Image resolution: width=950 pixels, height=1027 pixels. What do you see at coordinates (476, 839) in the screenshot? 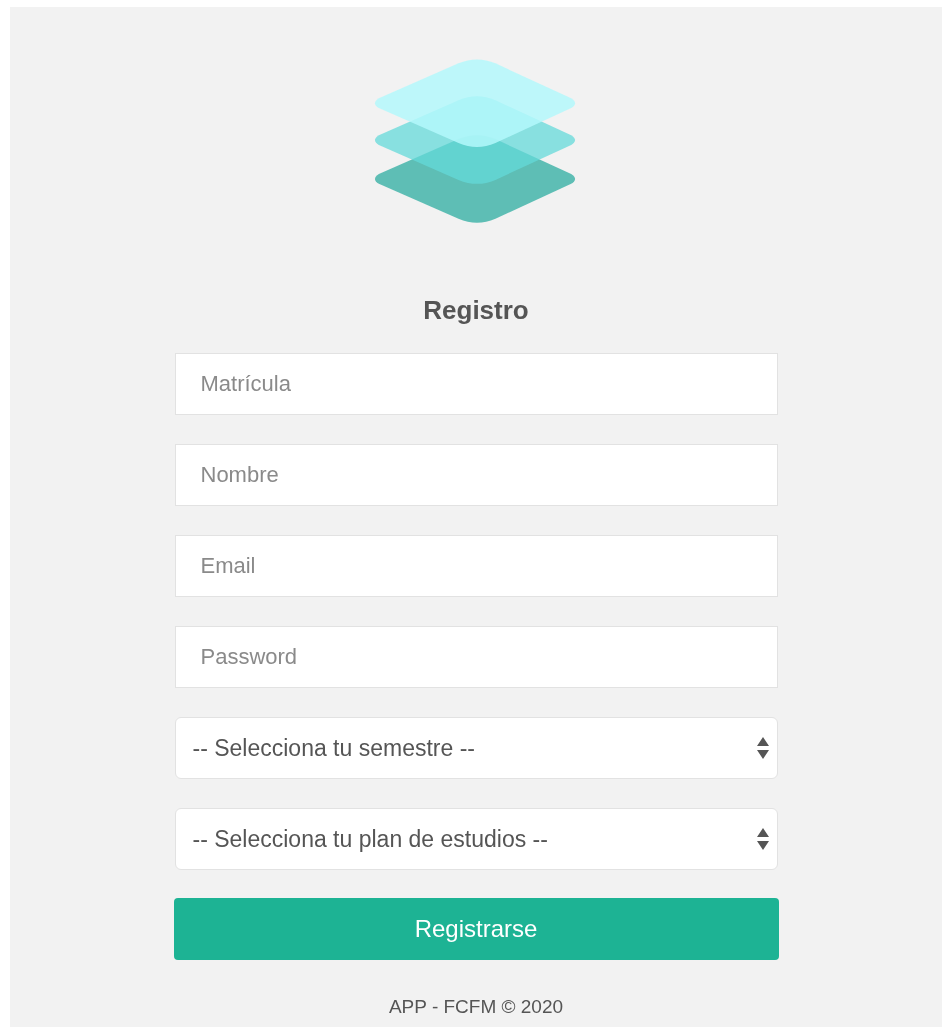
I see `select-dropdown: -- Selecciona tu plan de estudios --` at bounding box center [476, 839].